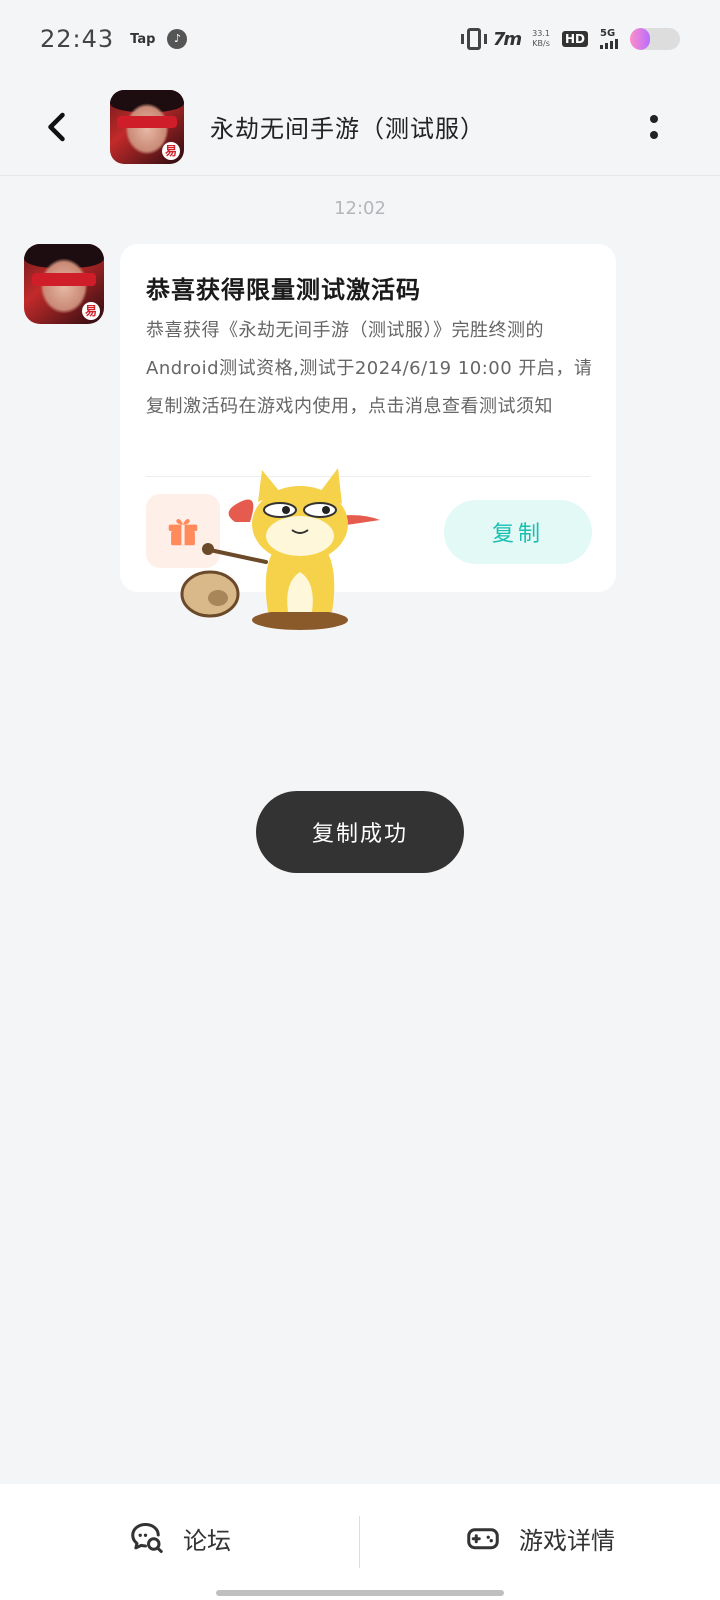 This screenshot has width=720, height=1600. I want to click on game-details-label: 游戏详情, so click(567, 1540).